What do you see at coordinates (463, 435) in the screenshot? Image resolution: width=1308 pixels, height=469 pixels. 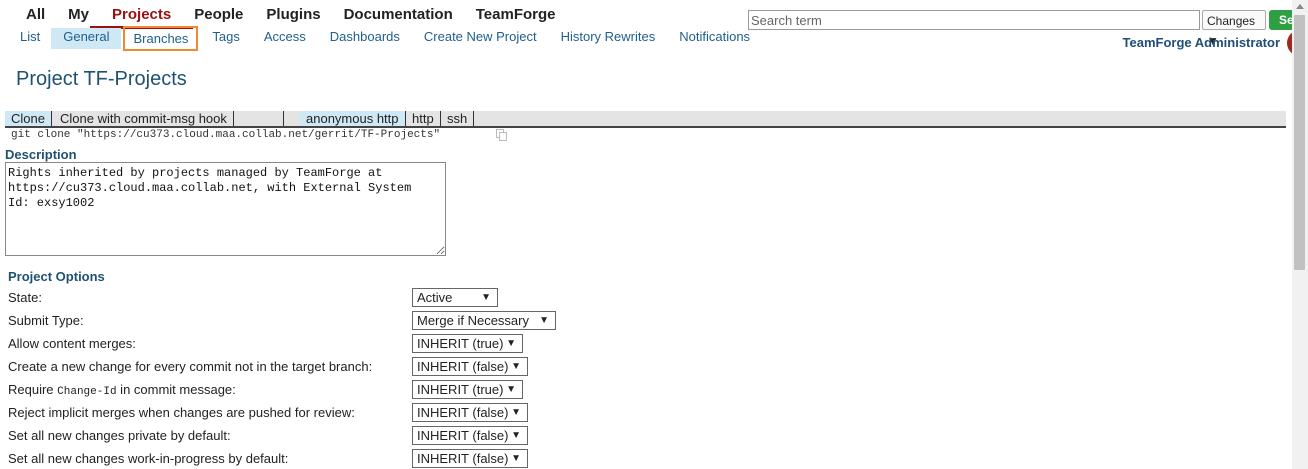 I see `private-default-value: INHERIT (false)` at bounding box center [463, 435].